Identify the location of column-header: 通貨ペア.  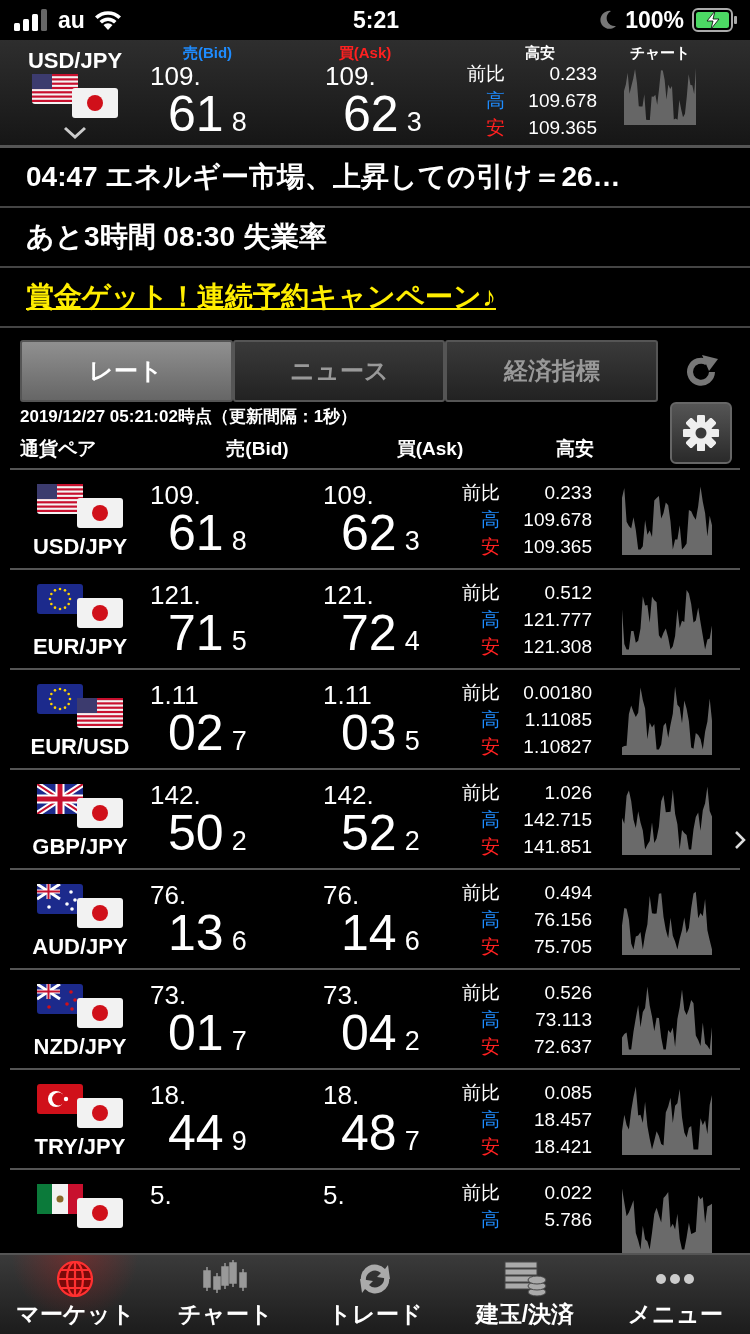
(58, 449).